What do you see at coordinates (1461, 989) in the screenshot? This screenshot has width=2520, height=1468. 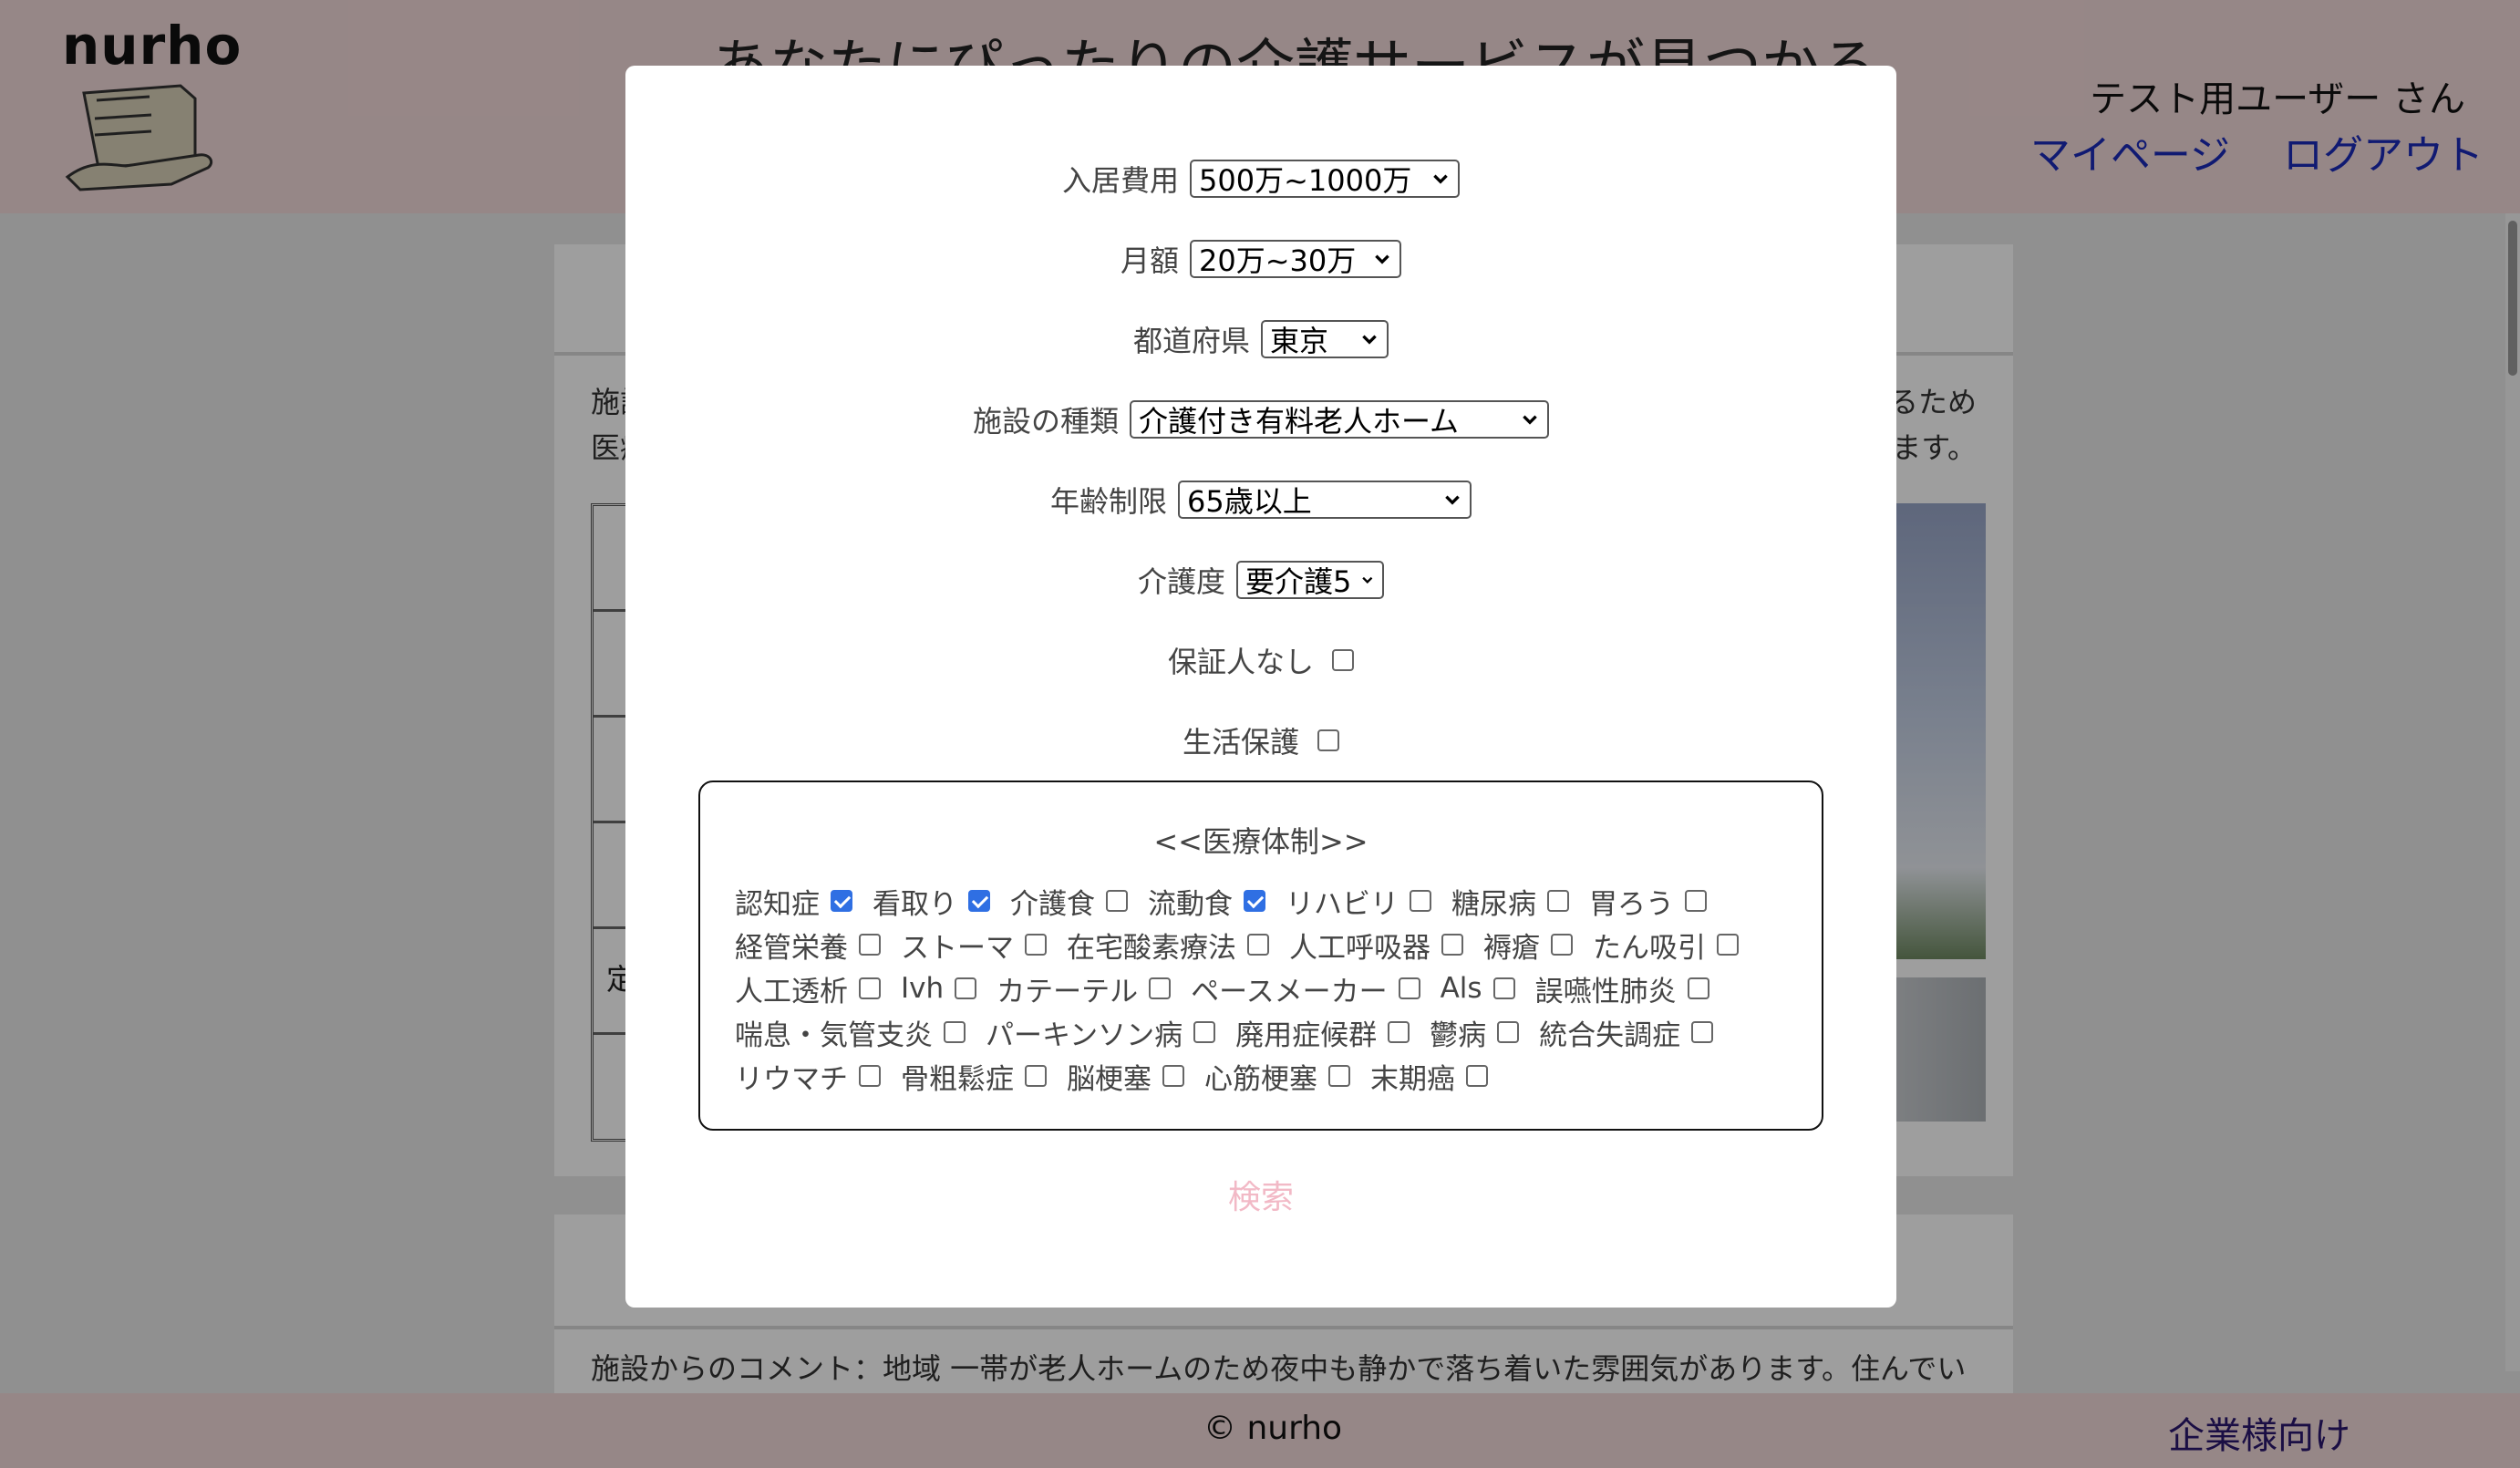 I see `medical-option-label: Als` at bounding box center [1461, 989].